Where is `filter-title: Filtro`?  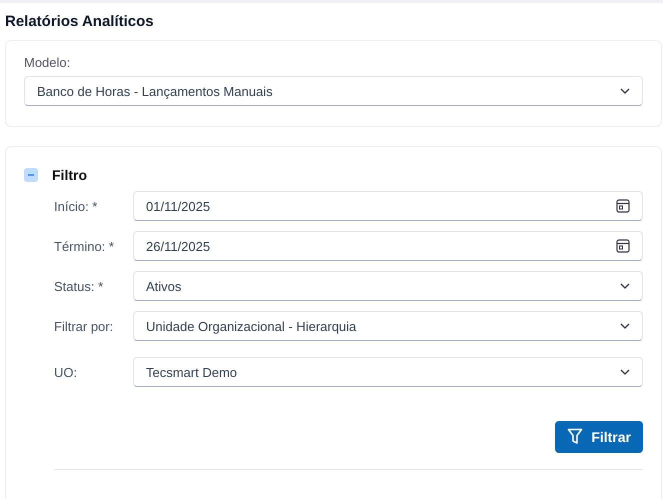 filter-title: Filtro is located at coordinates (69, 175).